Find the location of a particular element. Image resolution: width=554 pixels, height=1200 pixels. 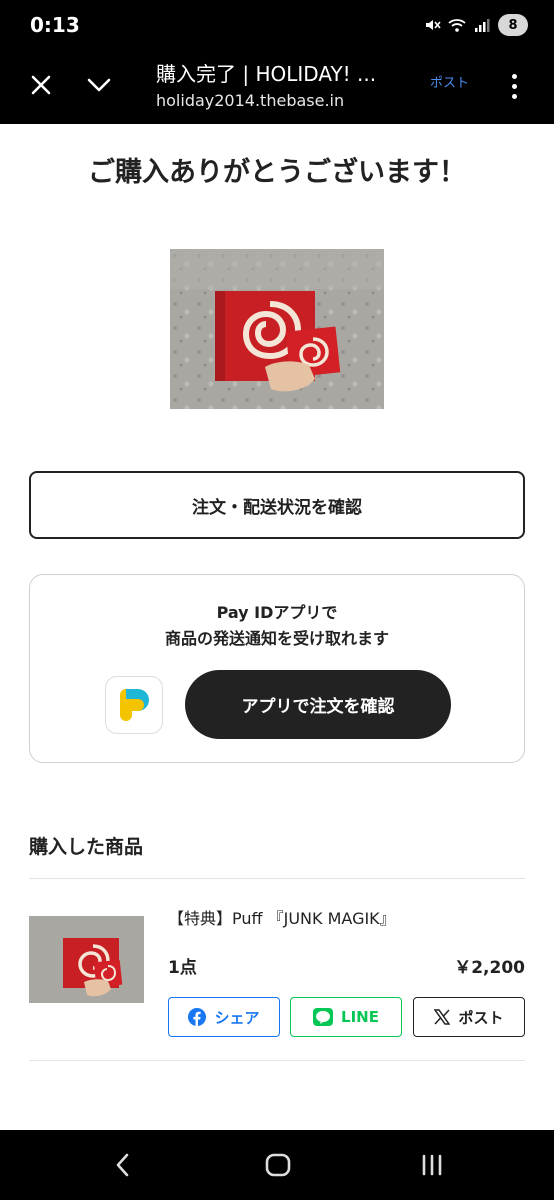

wifi-icon is located at coordinates (457, 25).